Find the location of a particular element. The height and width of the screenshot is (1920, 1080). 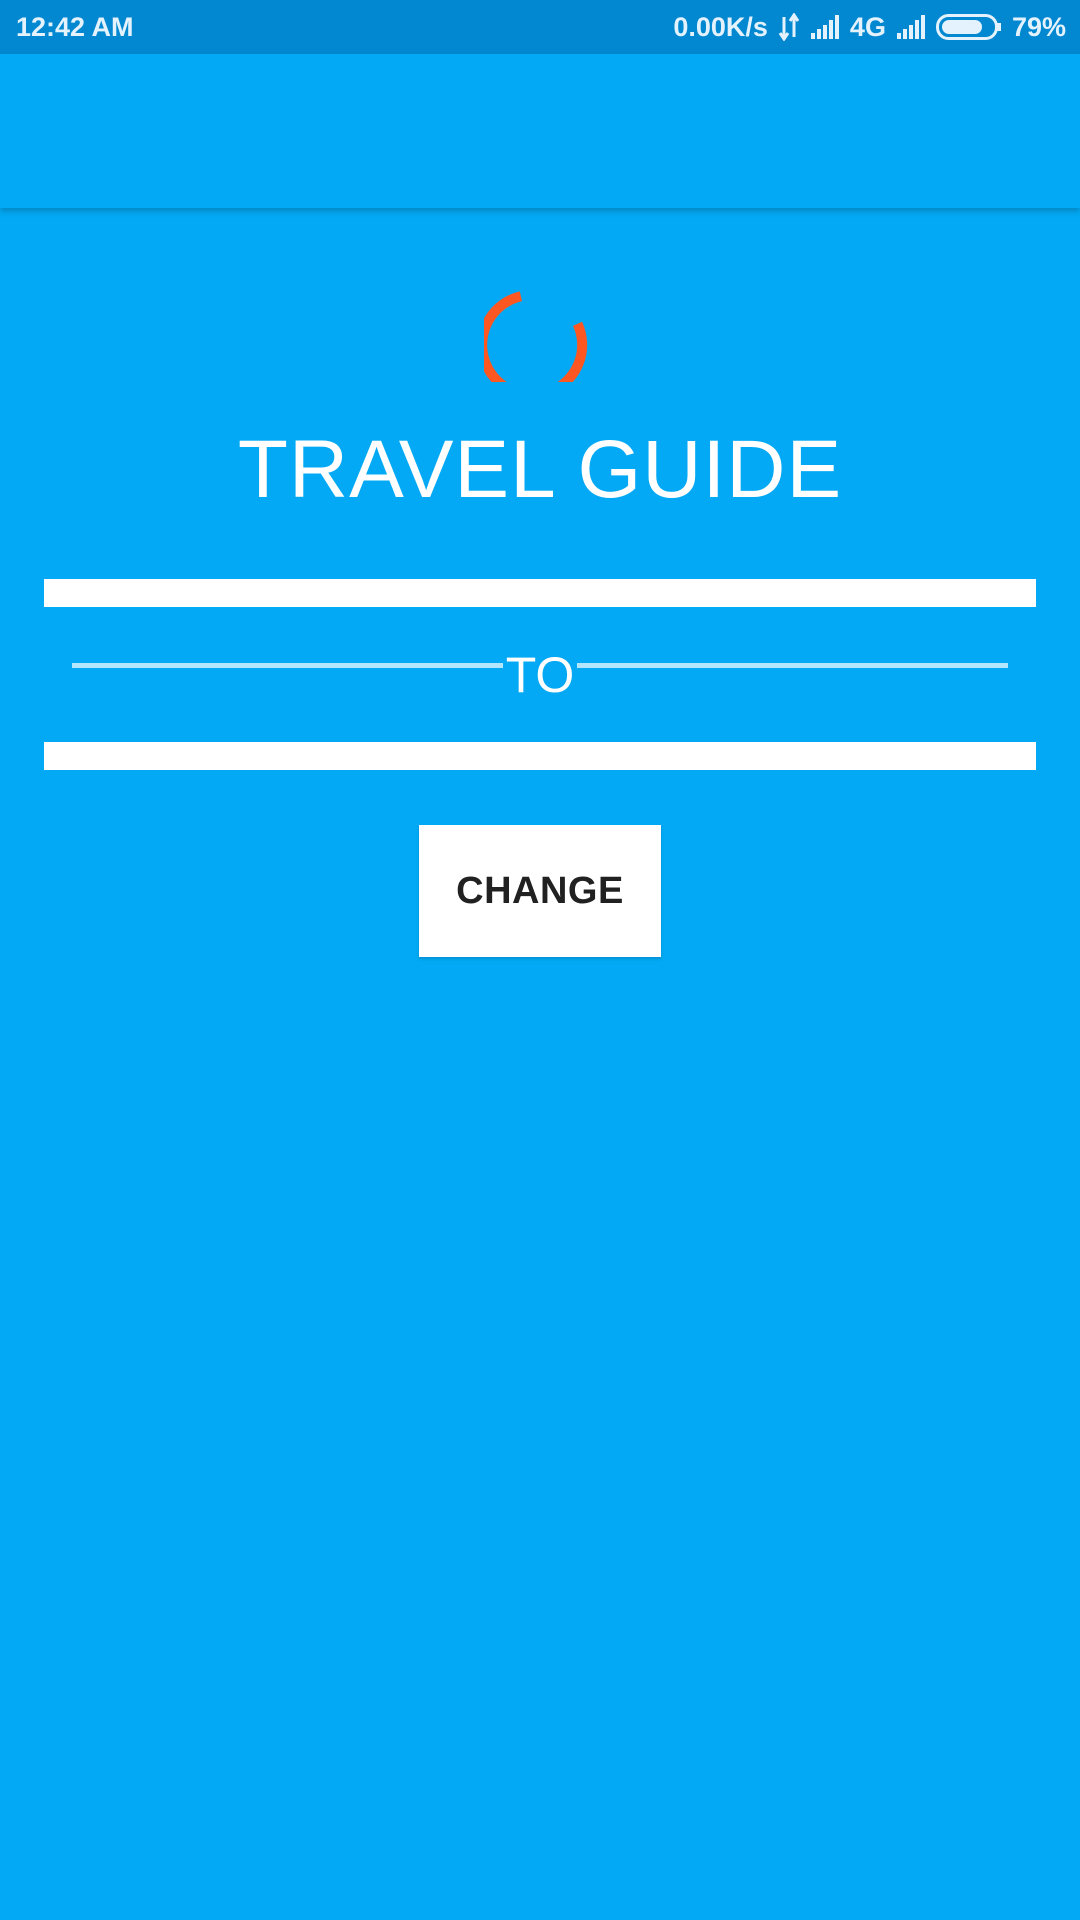

page-title: TRAVEL GUIDE is located at coordinates (540, 469).